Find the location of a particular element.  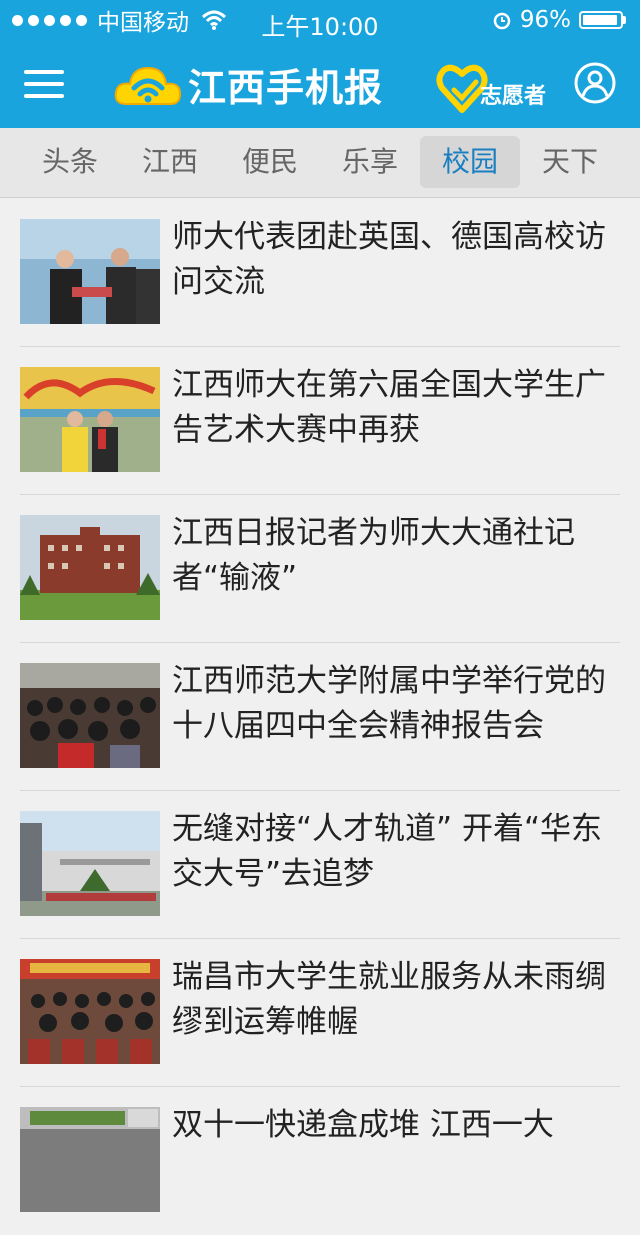

list-item: 师大代表团赴英国、德国高校访问交流 is located at coordinates (320, 273).